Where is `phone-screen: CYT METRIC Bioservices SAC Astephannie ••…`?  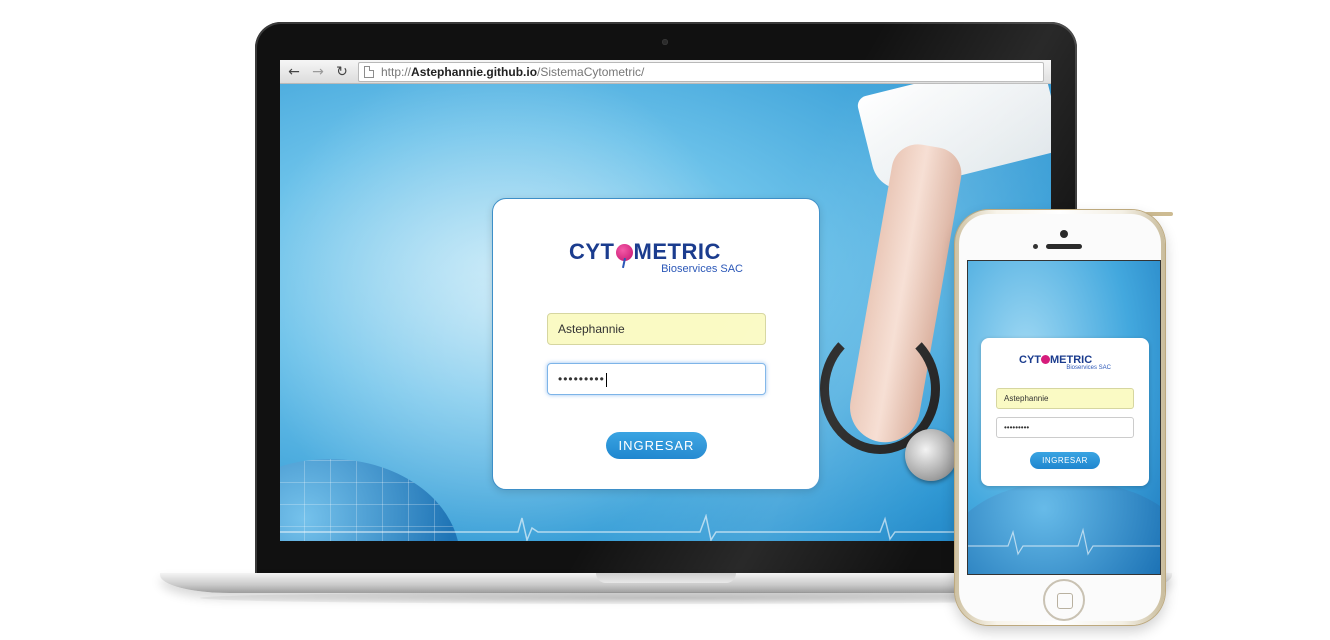
phone-screen: CYT METRIC Bioservices SAC Astephannie ••… is located at coordinates (1064, 417).